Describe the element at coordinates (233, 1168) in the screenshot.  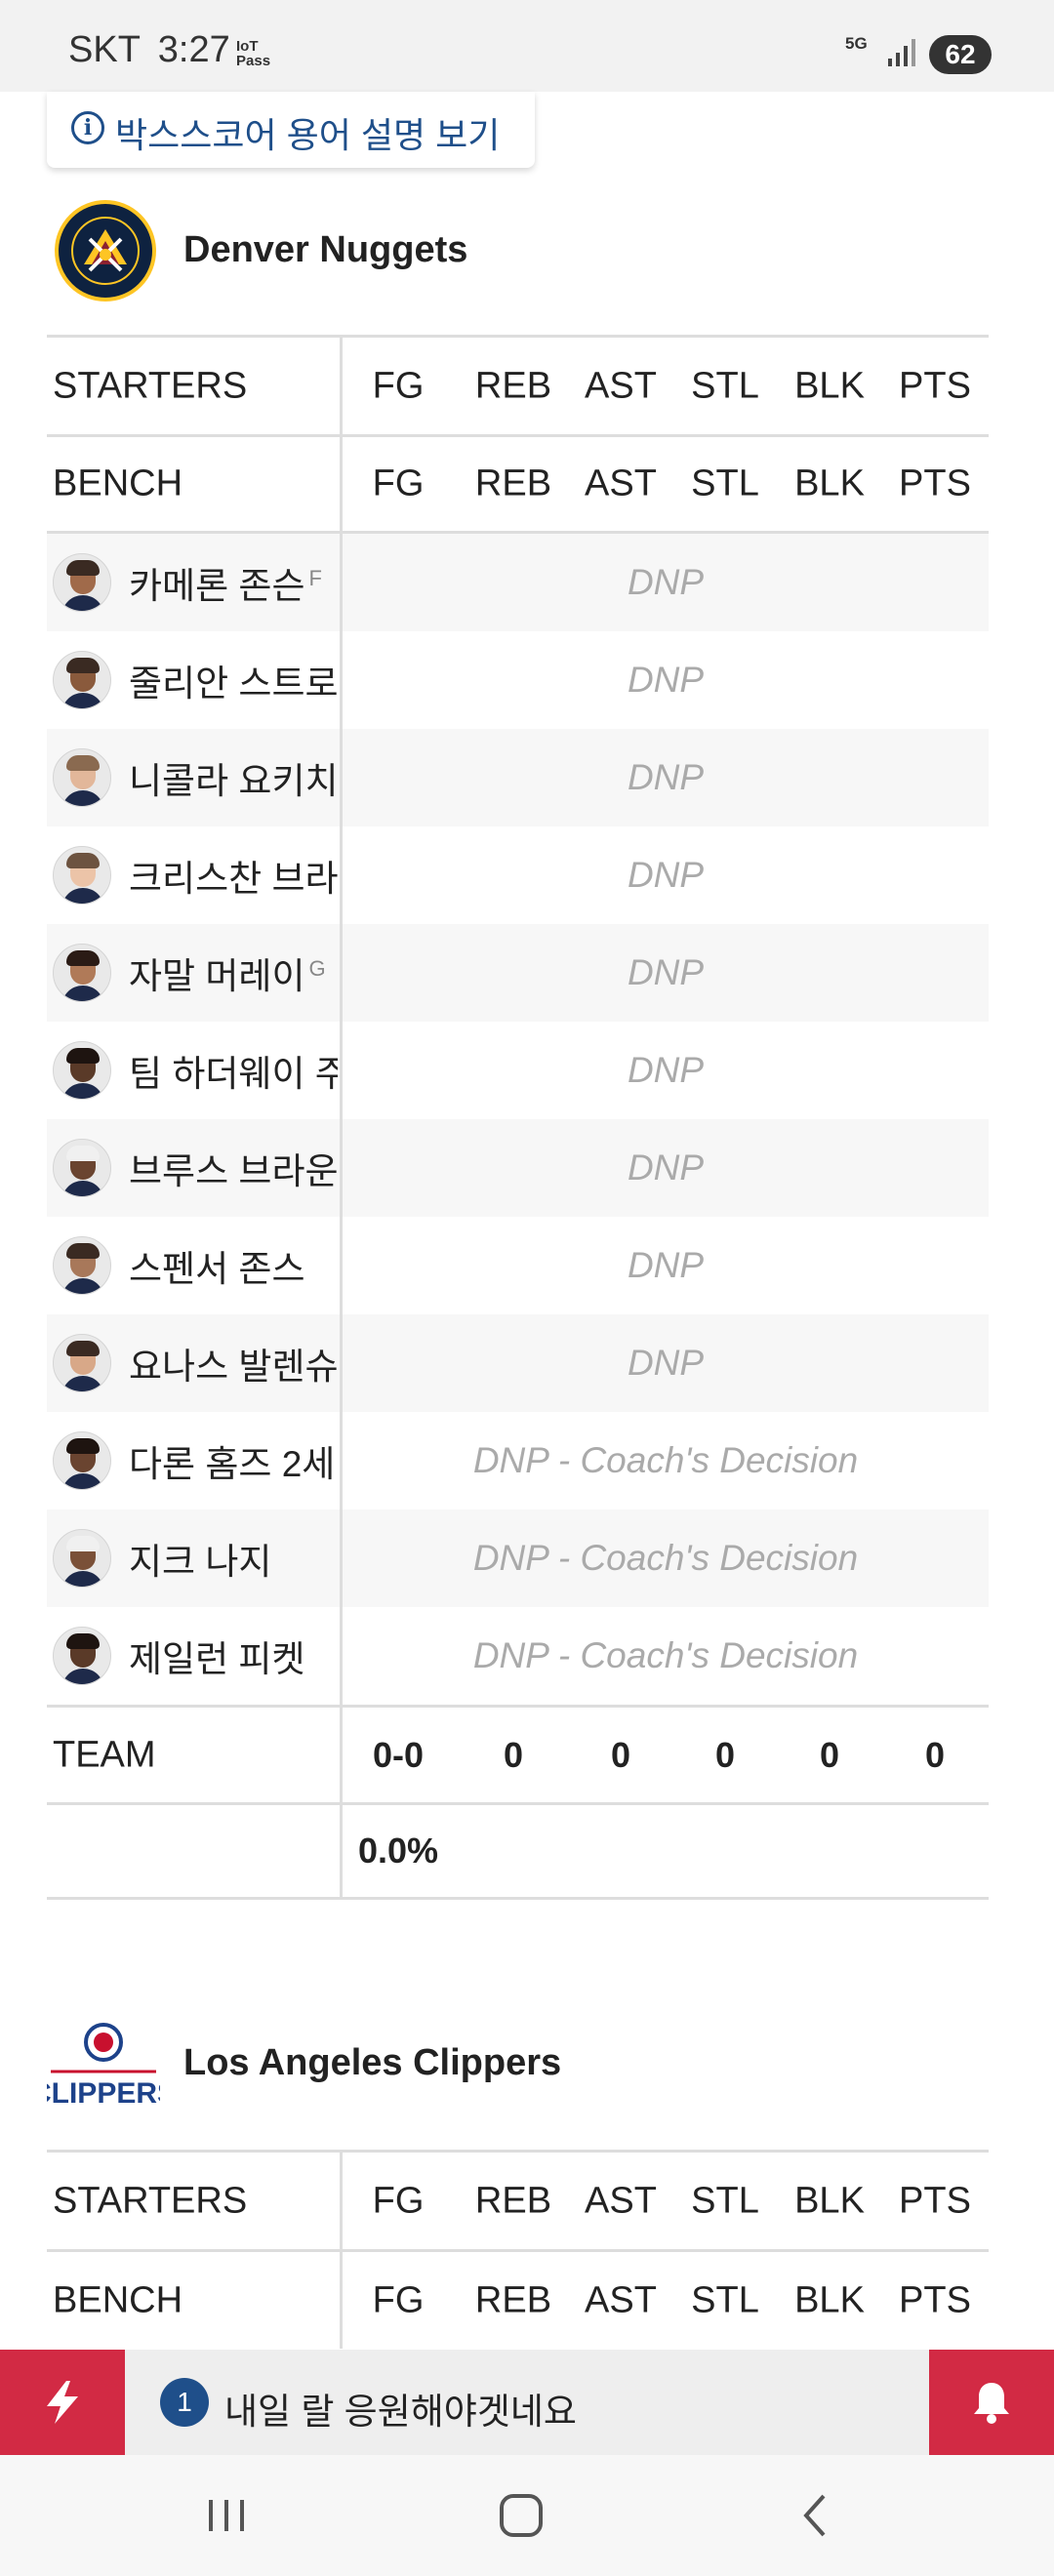
I see `player-name: 브루스 브라운` at that location.